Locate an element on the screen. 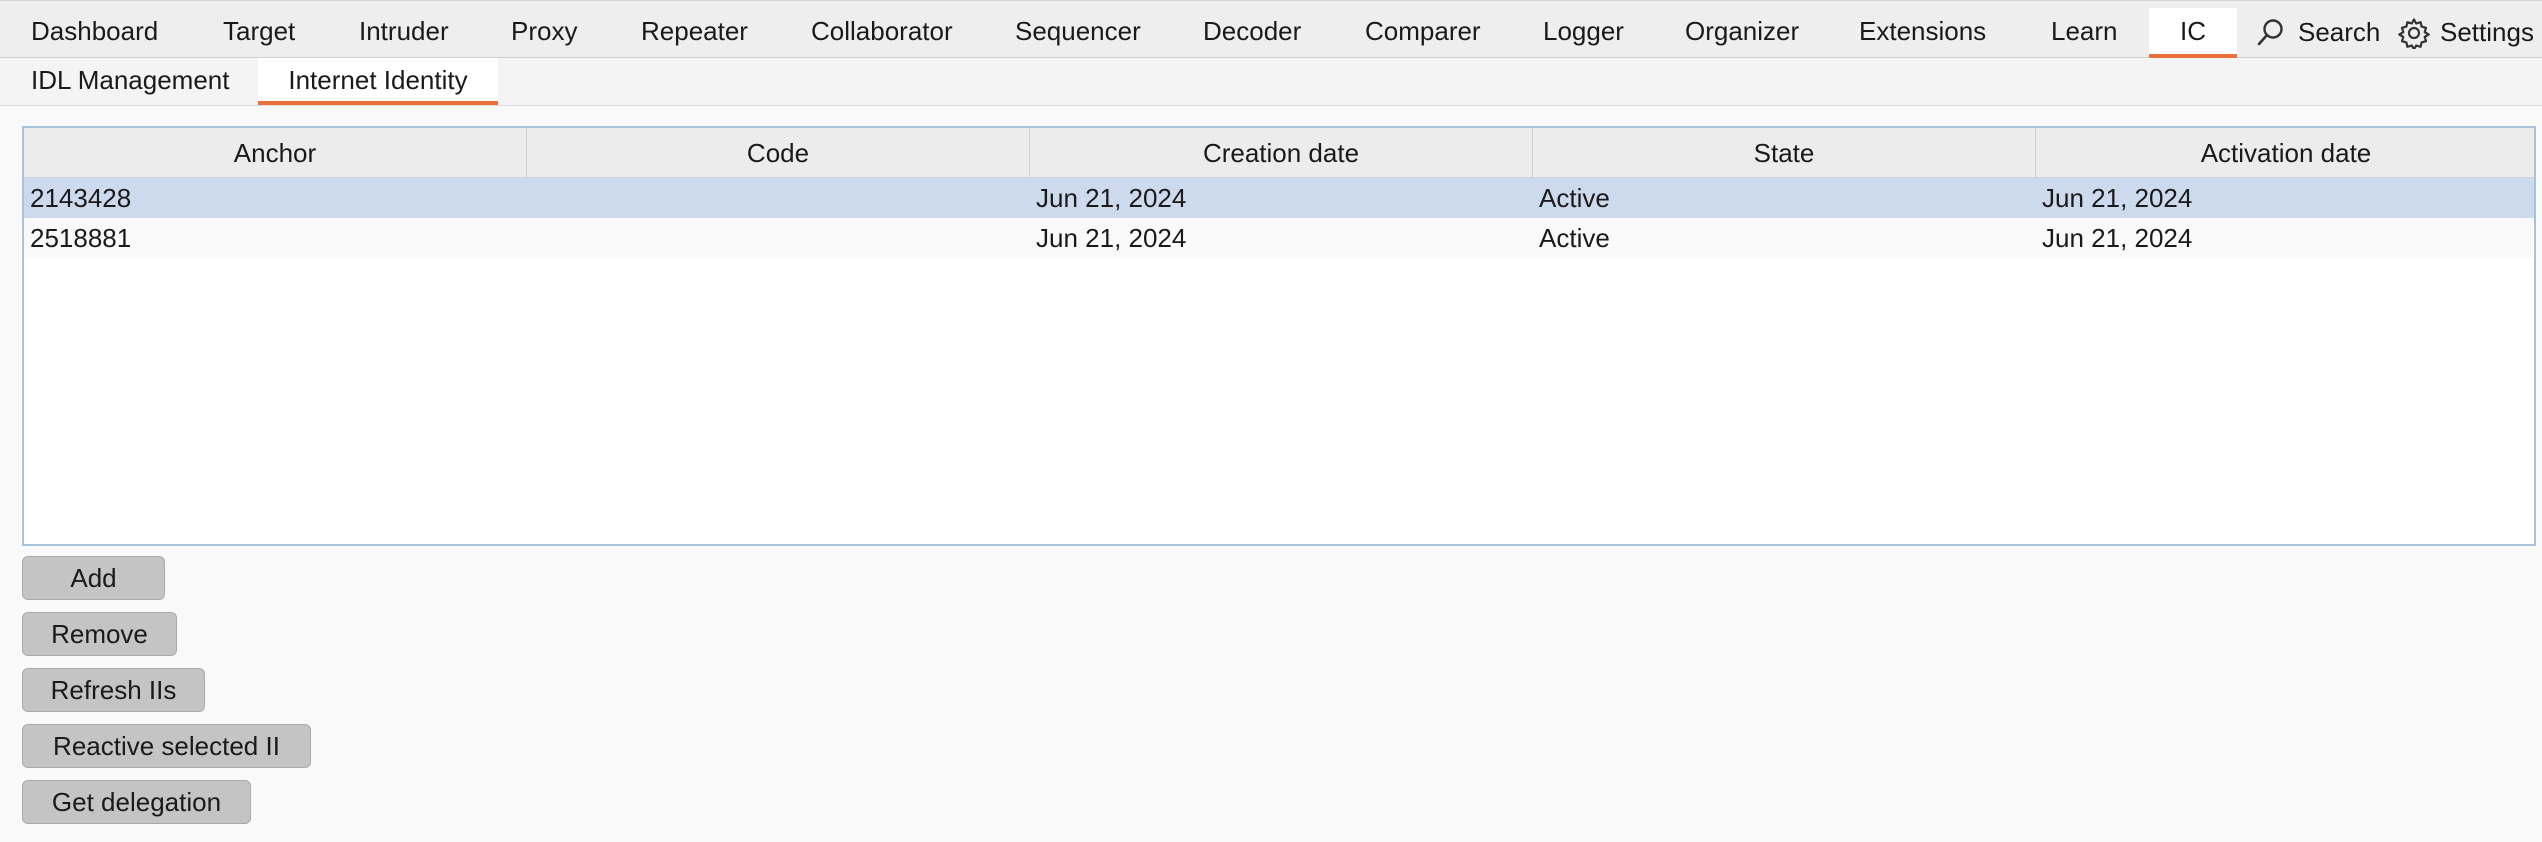 Image resolution: width=2542 pixels, height=842 pixels. table-row: 2143428 Jun 21, 2024 Active Jun 21, 2024 is located at coordinates (1279, 198).